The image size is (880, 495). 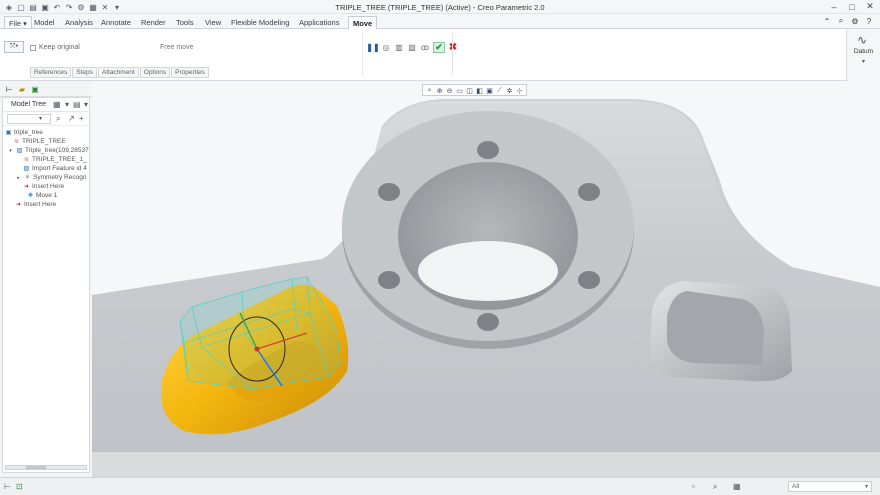 I want to click on browser-toggle-icon: ⊡, so click(x=19, y=486).